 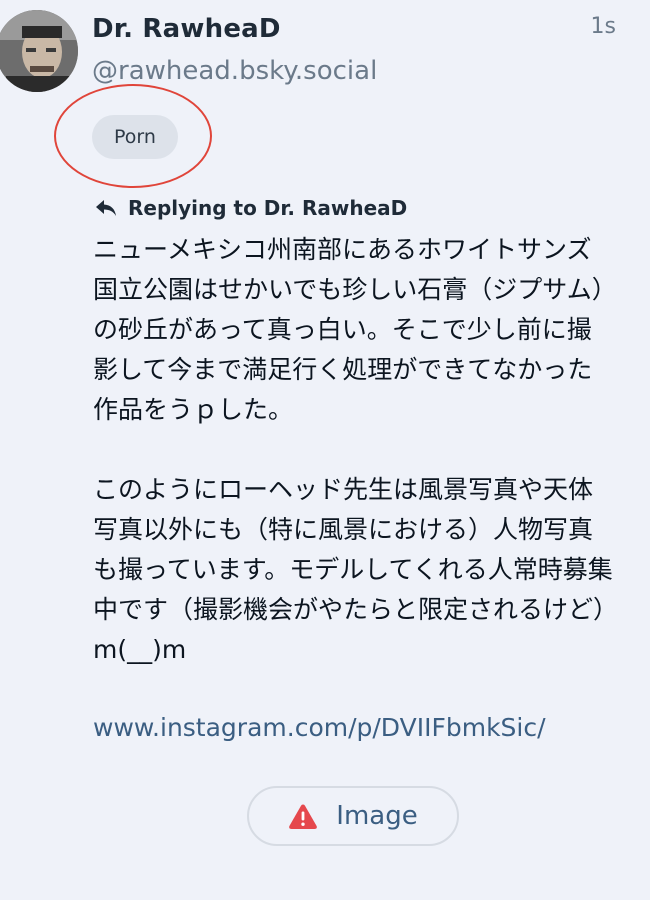 I want to click on author-display-name: Dr. RawheaD, so click(x=186, y=29).